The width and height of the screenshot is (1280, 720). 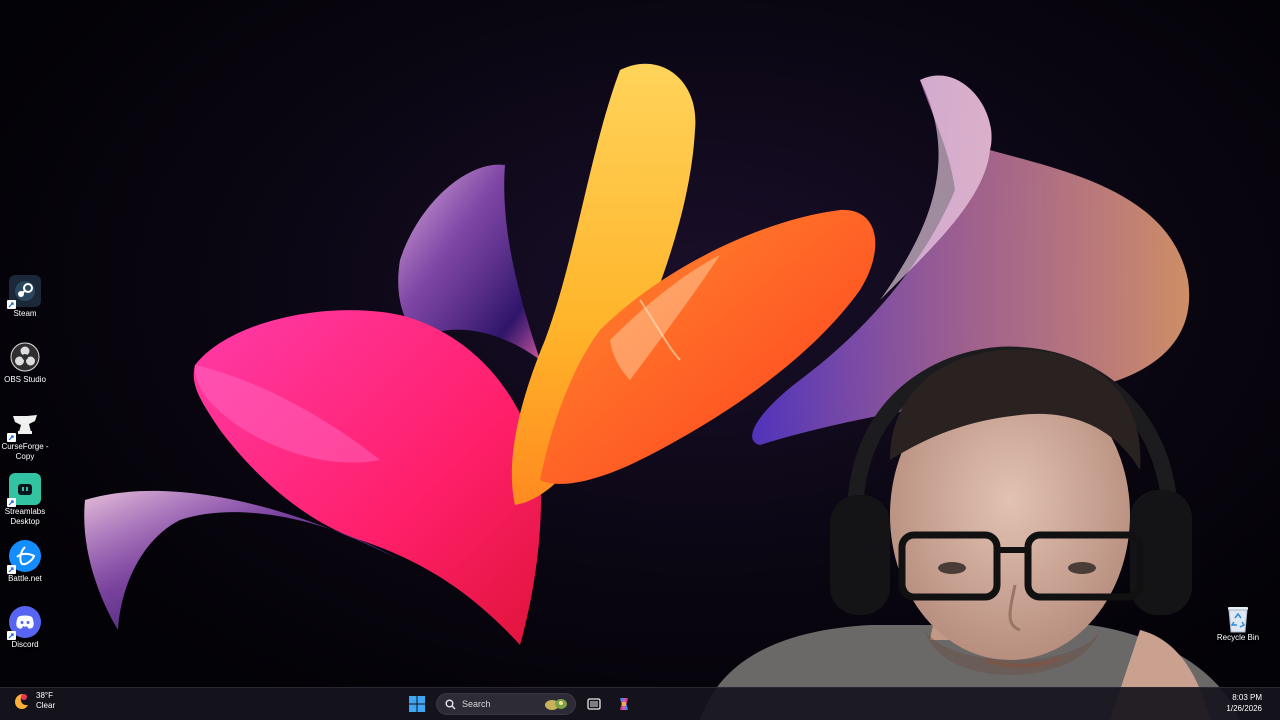 I want to click on curseforge-icon, so click(x=24, y=425).